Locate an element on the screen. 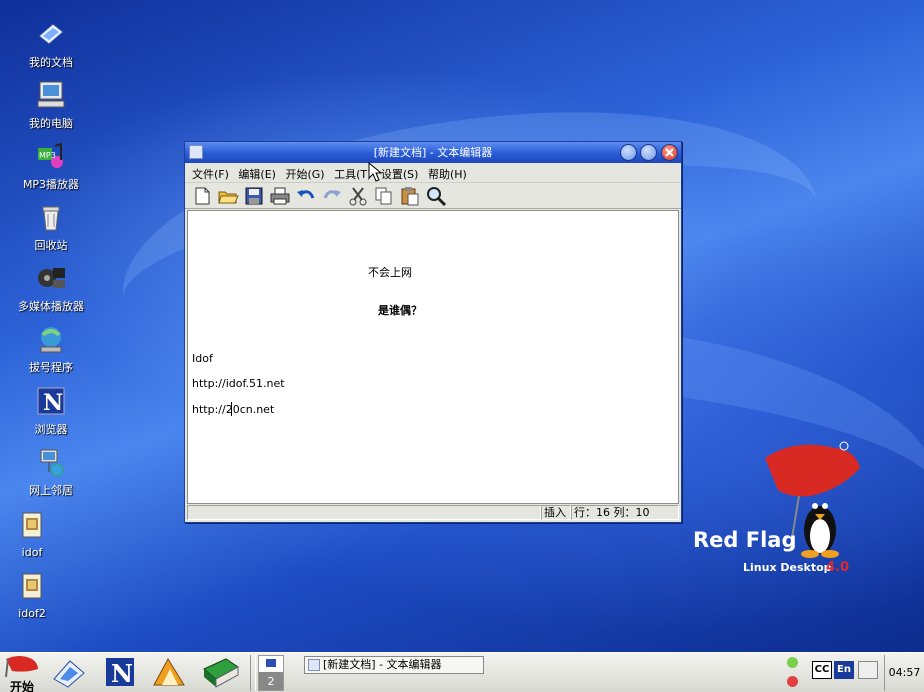  keyboard-settings-icon is located at coordinates (868, 670).